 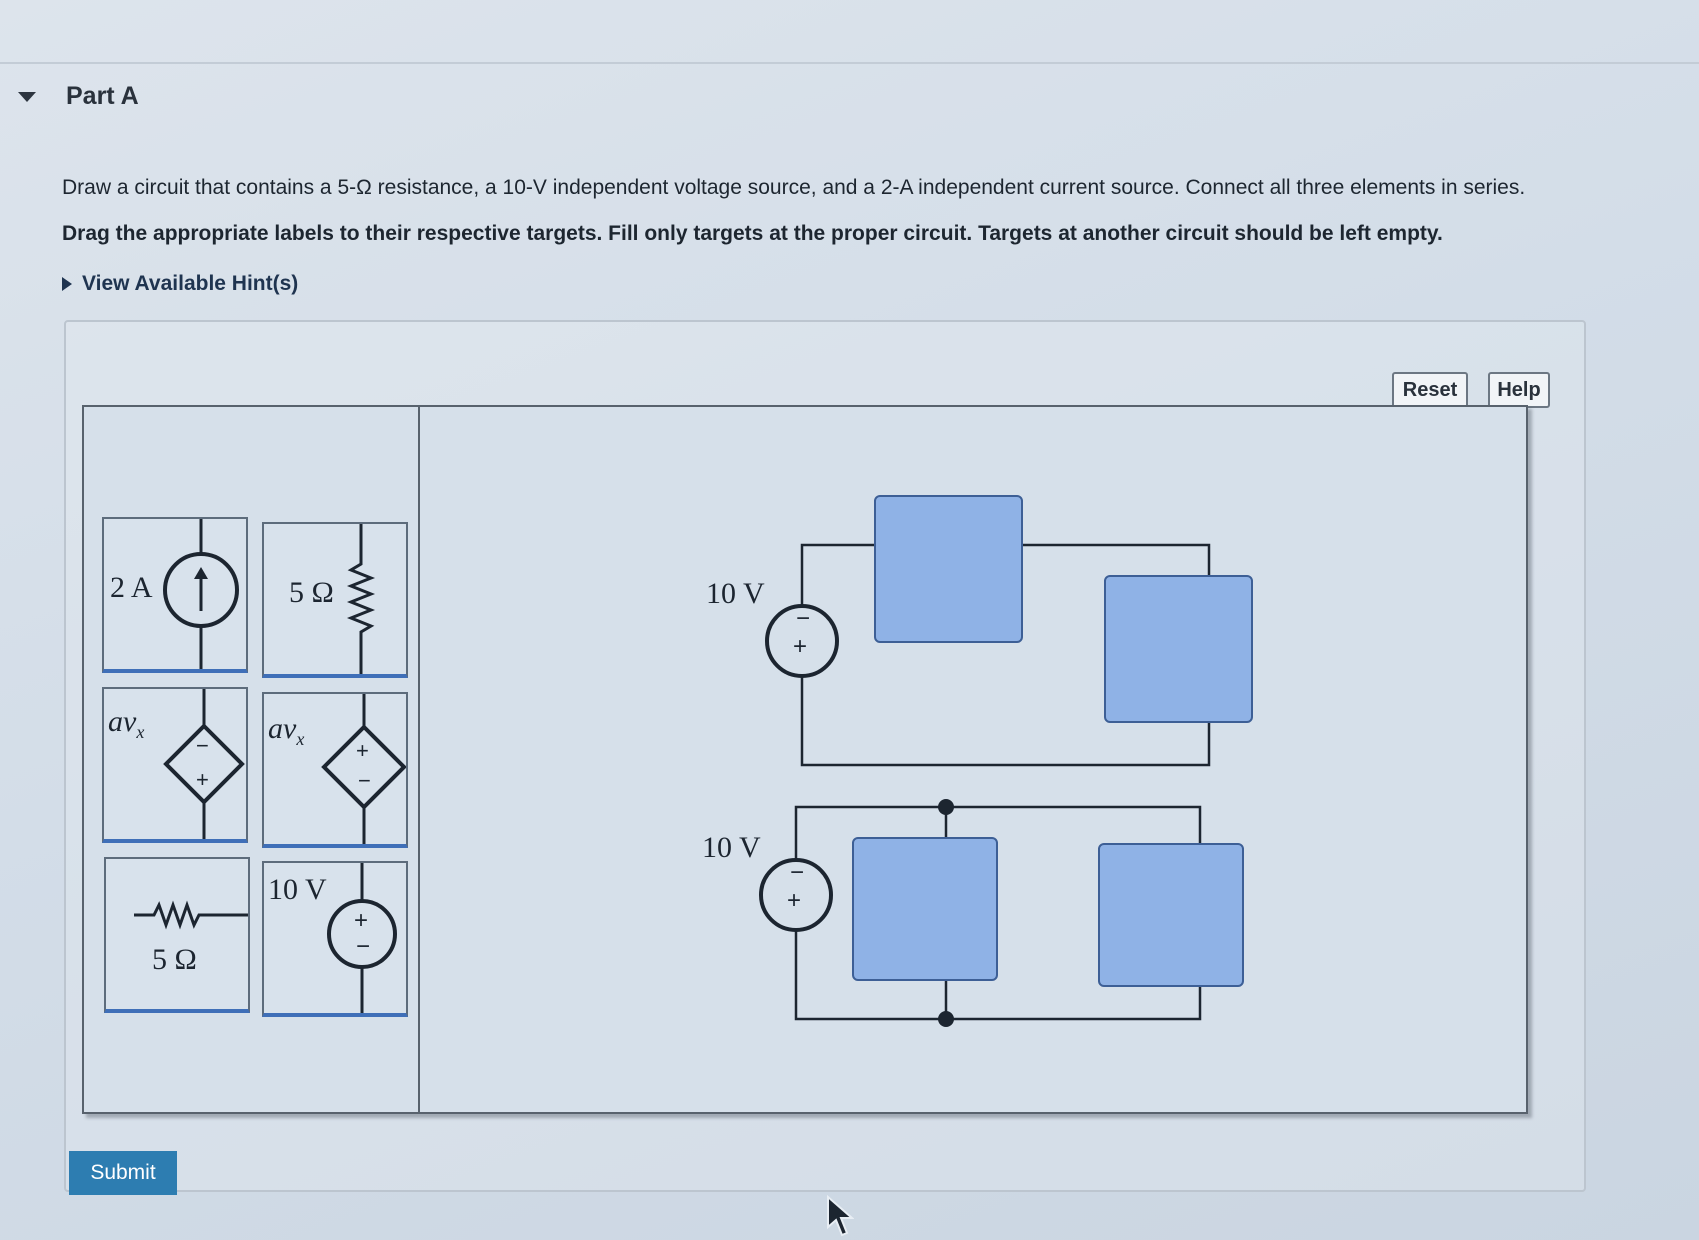 What do you see at coordinates (840, 1216) in the screenshot?
I see `mouse-cursor-icon` at bounding box center [840, 1216].